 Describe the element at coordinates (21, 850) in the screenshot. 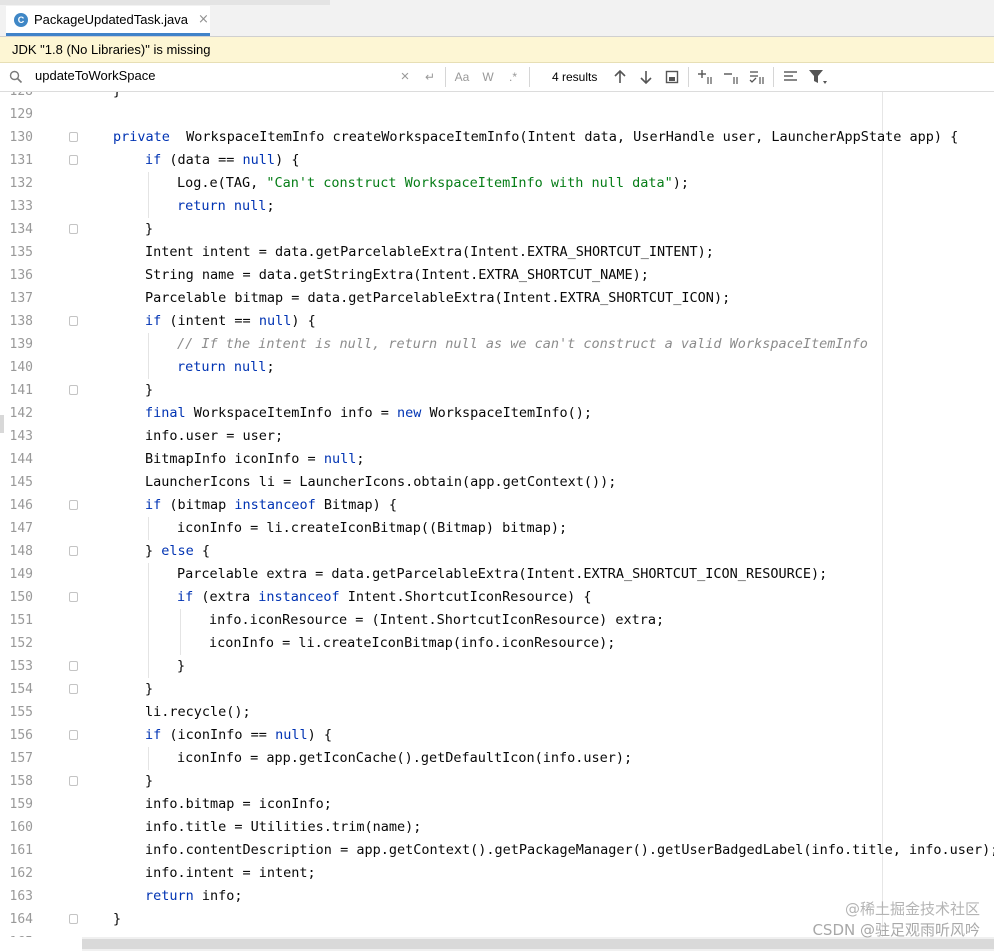

I see `line-number: 161` at that location.